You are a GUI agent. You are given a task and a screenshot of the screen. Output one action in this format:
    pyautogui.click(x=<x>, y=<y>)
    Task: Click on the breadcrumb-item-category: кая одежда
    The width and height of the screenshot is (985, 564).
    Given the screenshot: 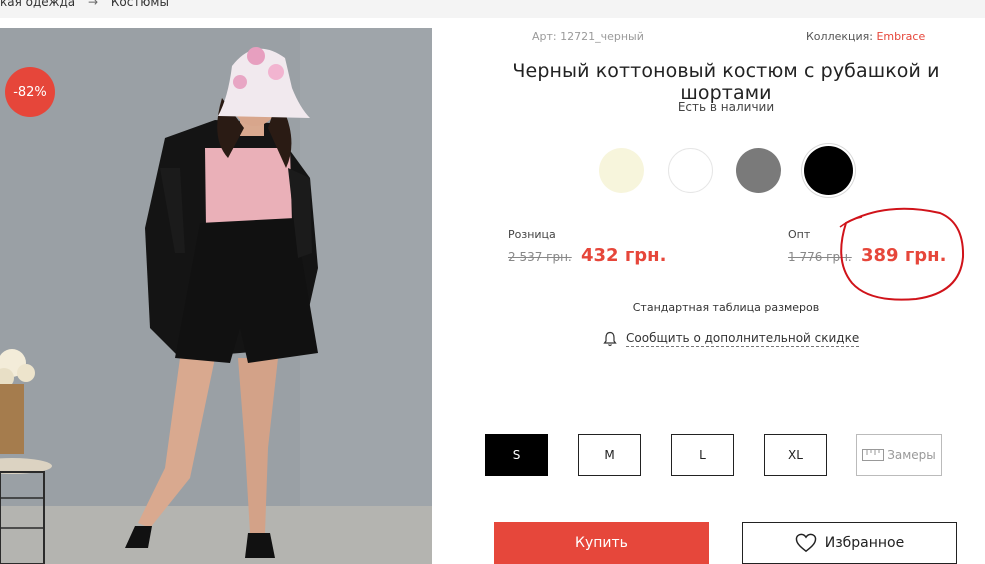 What is the action you would take?
    pyautogui.click(x=37, y=4)
    